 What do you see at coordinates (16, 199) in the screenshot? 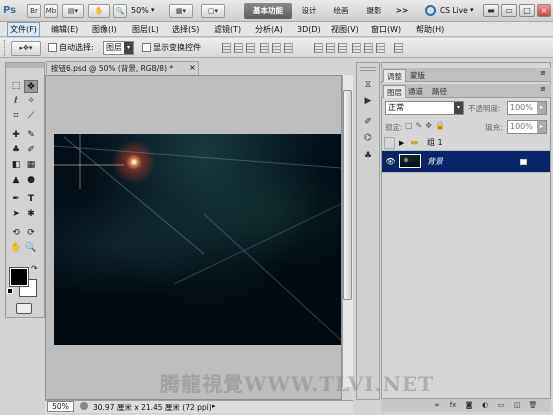
I see `pen-tool-icon: ✒` at bounding box center [16, 199].